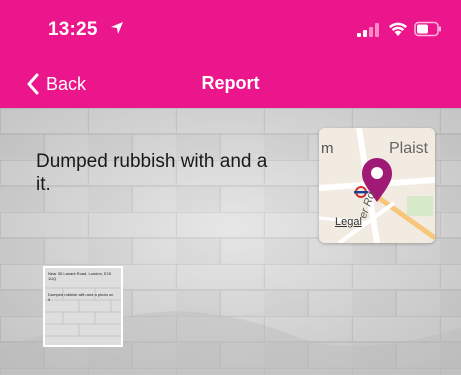  Describe the element at coordinates (409, 148) in the screenshot. I see `map-label-right: Plaist` at that location.